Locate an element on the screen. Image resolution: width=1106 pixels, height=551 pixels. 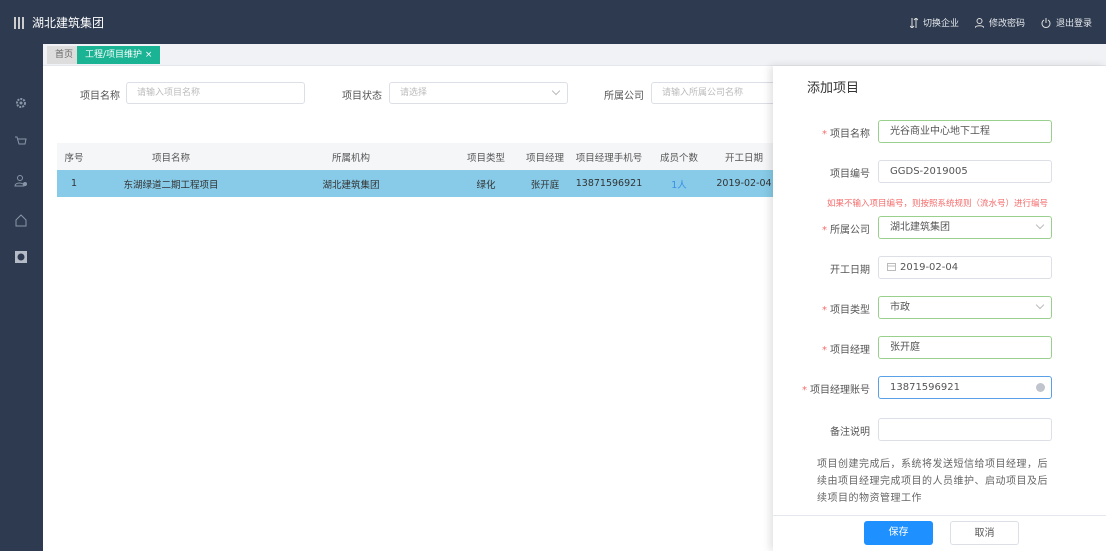
col-header: 项目名称 is located at coordinates (170, 158).